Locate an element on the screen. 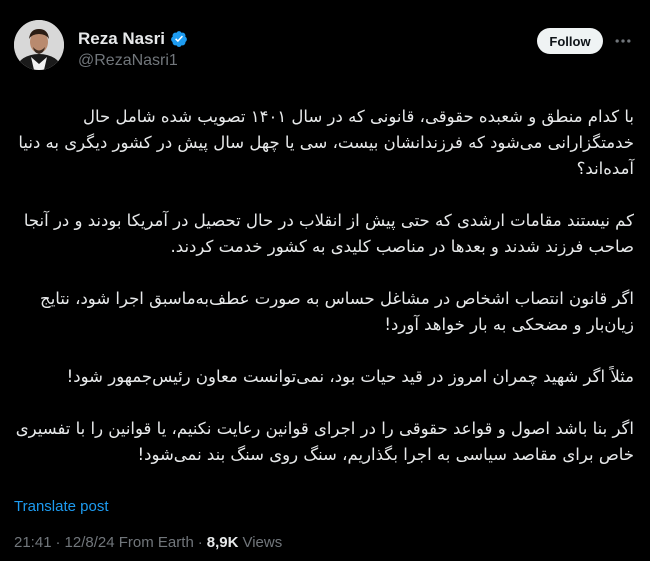  views-count: 8,9K is located at coordinates (222, 542).